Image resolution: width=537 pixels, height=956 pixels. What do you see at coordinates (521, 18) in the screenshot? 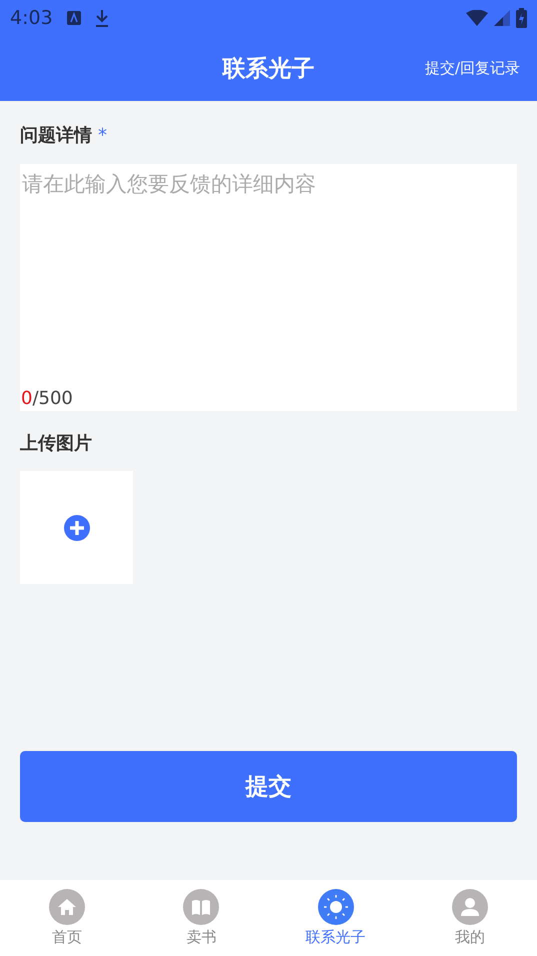
I see `battery-icon` at bounding box center [521, 18].